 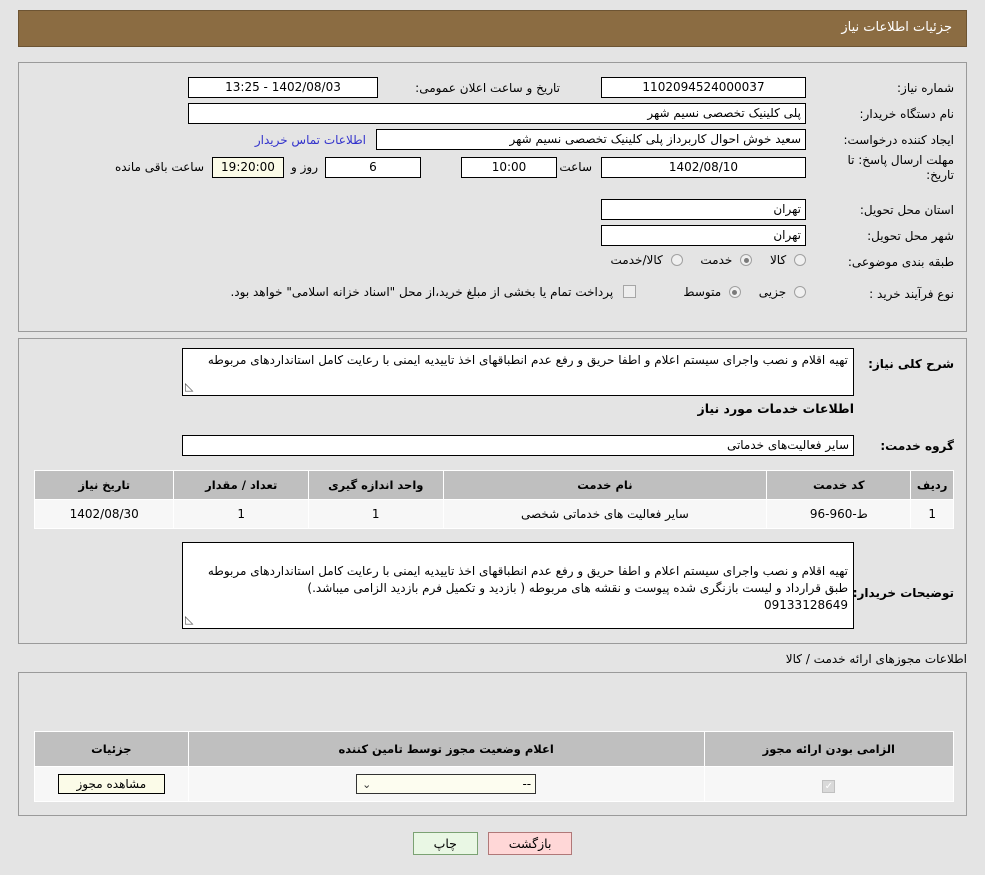 I want to click on cell-permit-status: ⌄ --, so click(x=446, y=784).